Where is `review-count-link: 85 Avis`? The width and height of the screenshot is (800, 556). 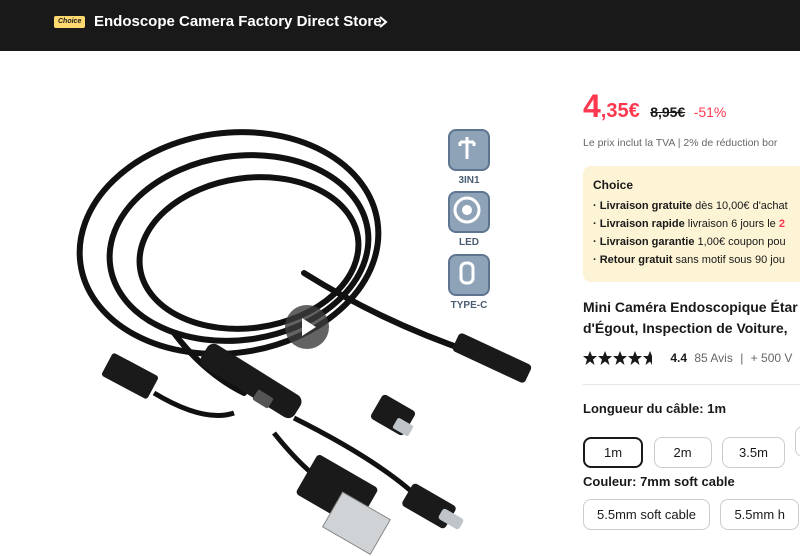
review-count-link: 85 Avis is located at coordinates (713, 358).